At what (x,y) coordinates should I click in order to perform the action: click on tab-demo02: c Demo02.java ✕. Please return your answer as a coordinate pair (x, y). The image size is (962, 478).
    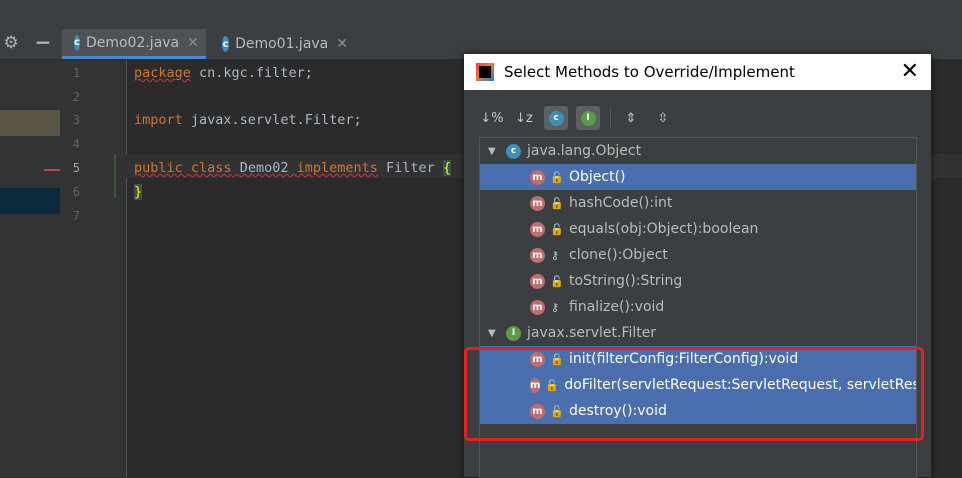
    Looking at the image, I should click on (134, 44).